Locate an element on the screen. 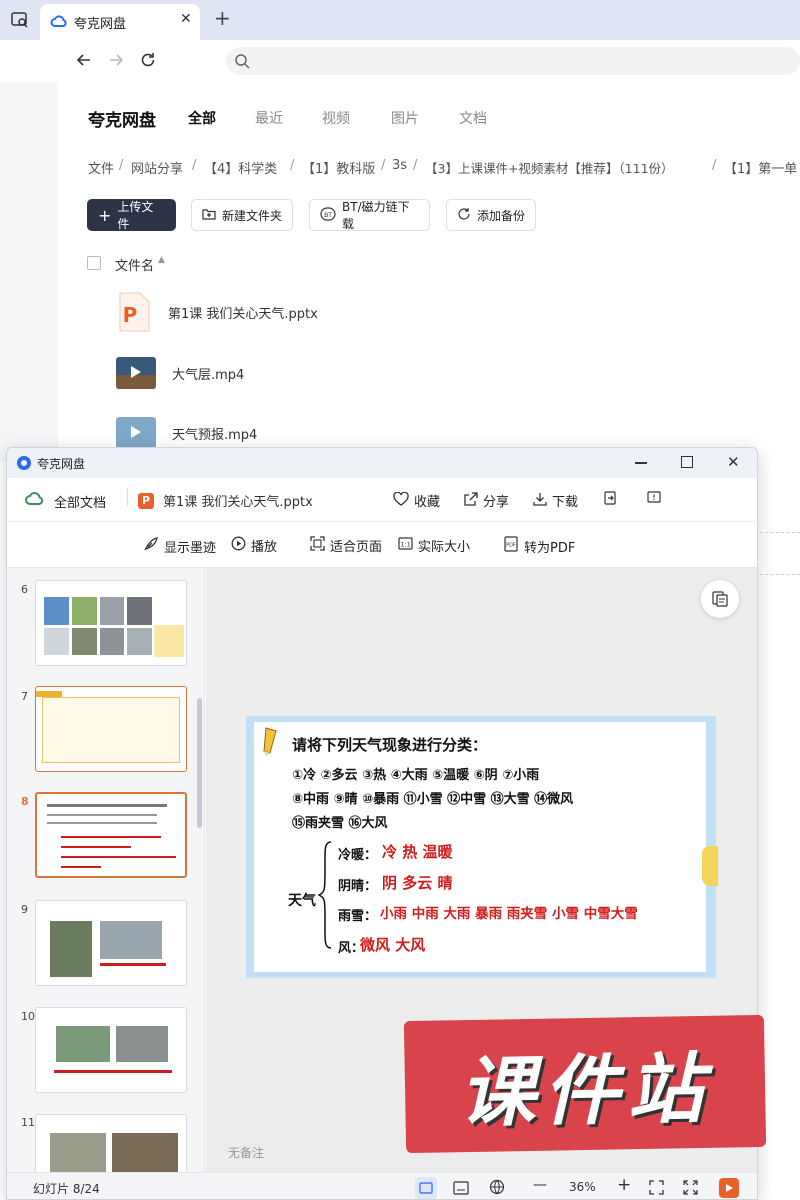  thumbnail-scrollbar is located at coordinates (199, 763).